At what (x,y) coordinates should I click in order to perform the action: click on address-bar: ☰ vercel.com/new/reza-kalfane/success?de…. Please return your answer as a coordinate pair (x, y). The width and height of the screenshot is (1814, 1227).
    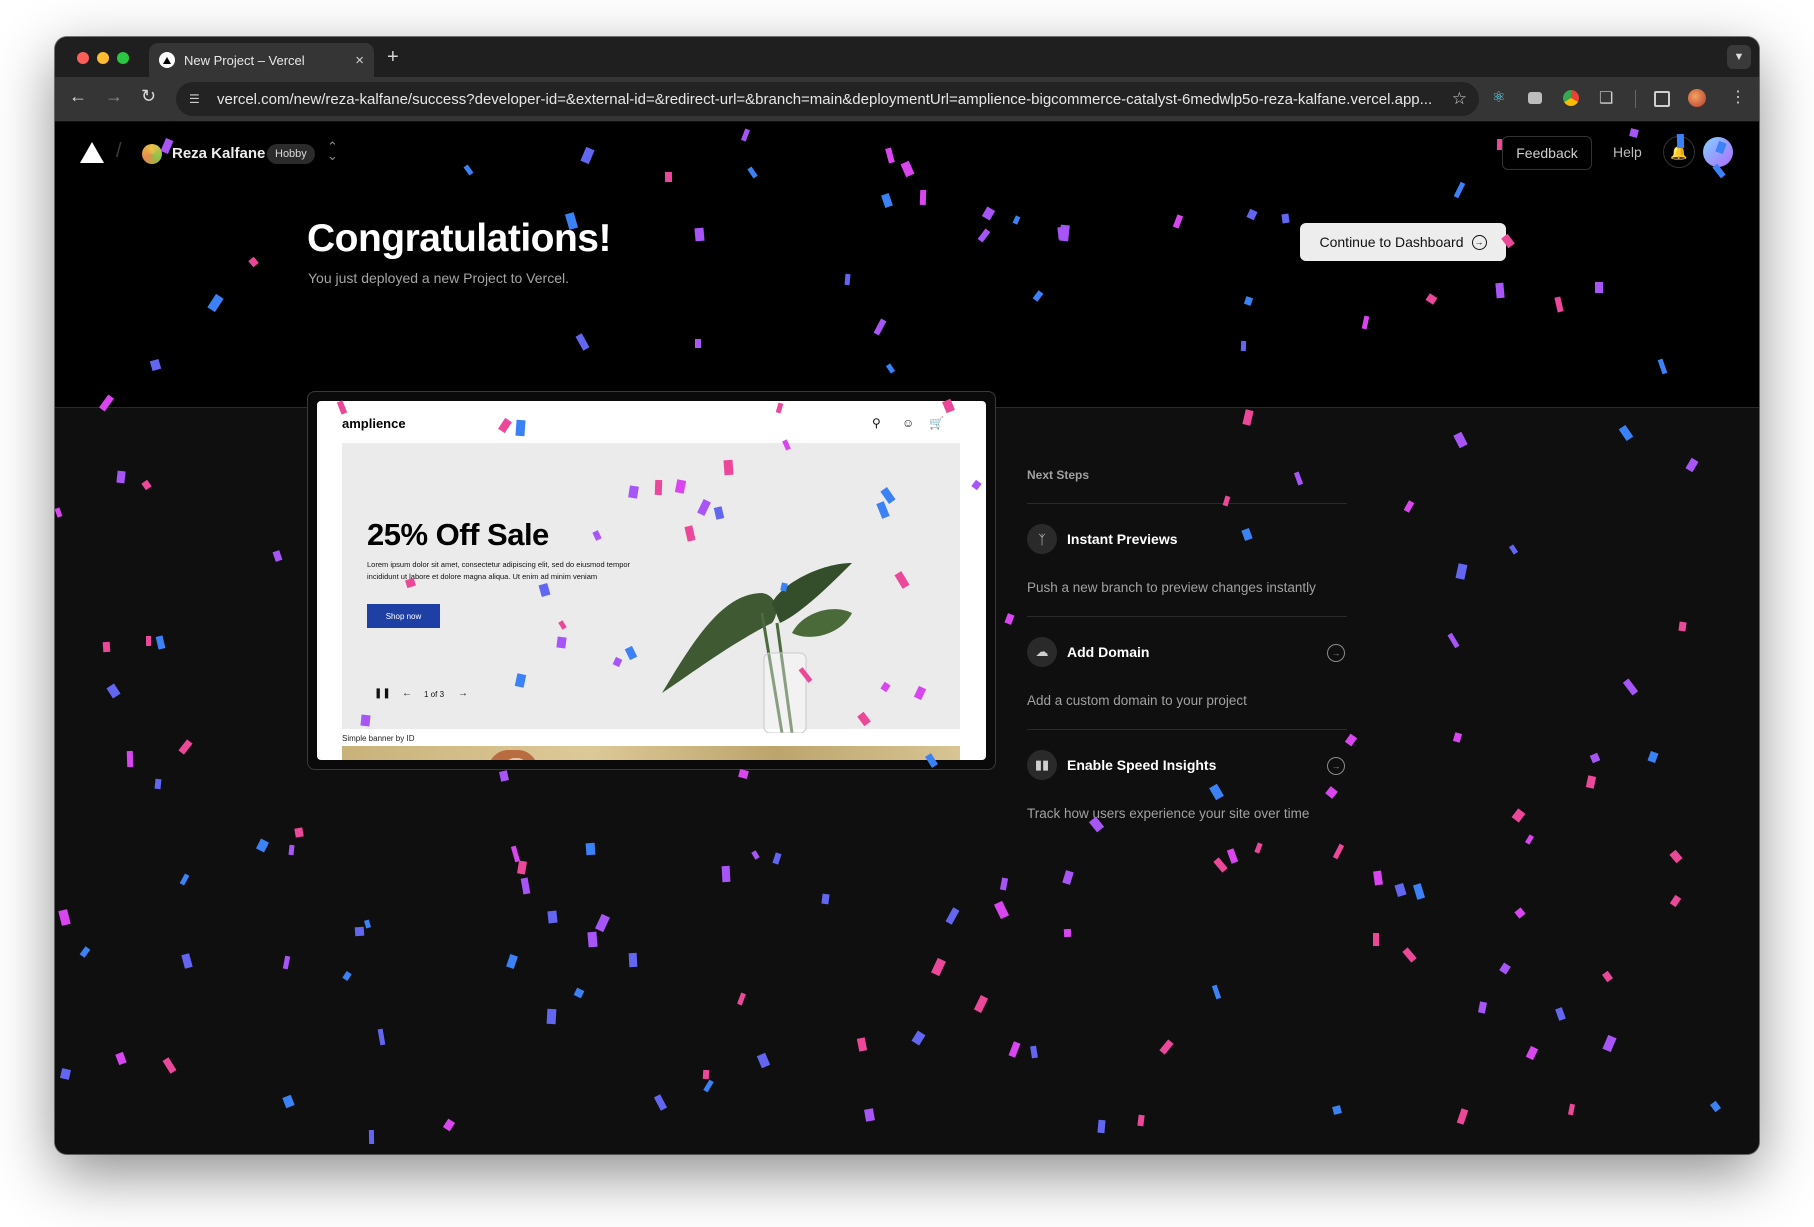
    Looking at the image, I should click on (827, 99).